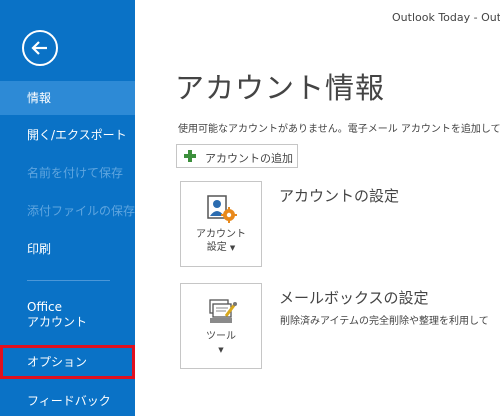  Describe the element at coordinates (77, 135) in the screenshot. I see `nav-item-label: 開く/エクスポート` at that location.